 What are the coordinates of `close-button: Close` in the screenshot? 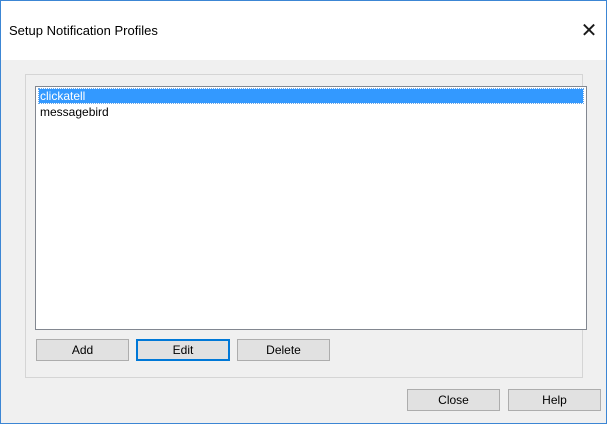 It's located at (453, 400).